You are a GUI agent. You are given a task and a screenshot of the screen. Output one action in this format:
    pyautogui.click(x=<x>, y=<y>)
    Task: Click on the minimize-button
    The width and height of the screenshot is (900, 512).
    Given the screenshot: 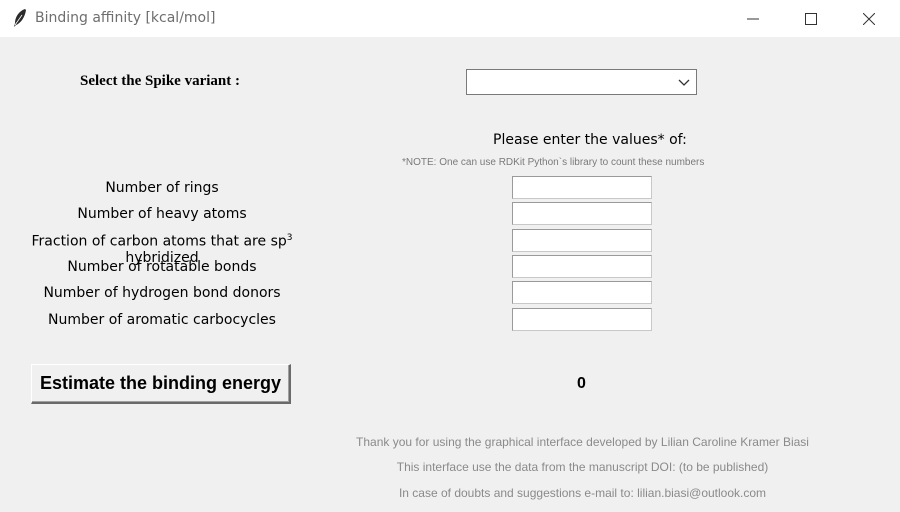 What is the action you would take?
    pyautogui.click(x=753, y=18)
    